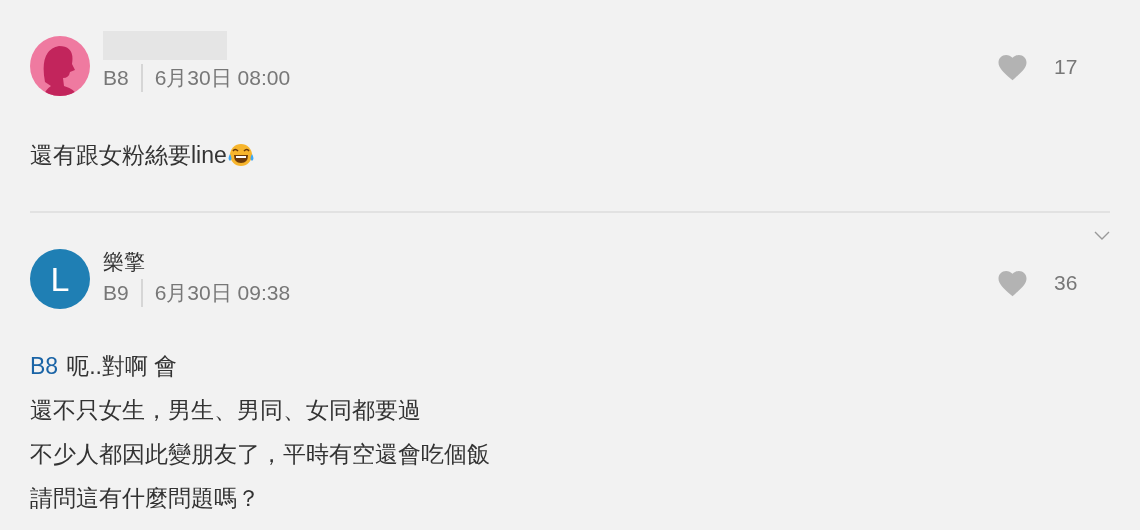 The height and width of the screenshot is (530, 1140). What do you see at coordinates (60, 66) in the screenshot?
I see `avatar` at bounding box center [60, 66].